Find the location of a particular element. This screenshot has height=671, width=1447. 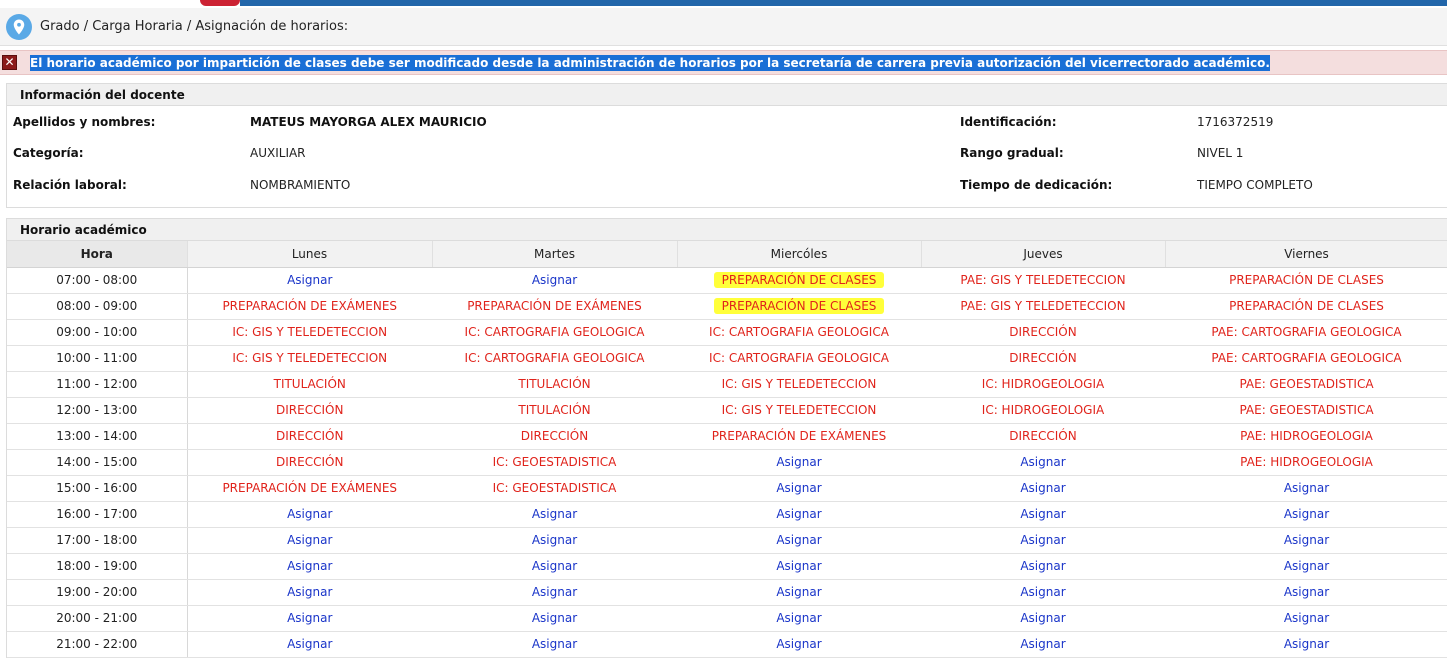

cell-lunes: PREPARACIÓN DE EXÁMENES is located at coordinates (309, 488).